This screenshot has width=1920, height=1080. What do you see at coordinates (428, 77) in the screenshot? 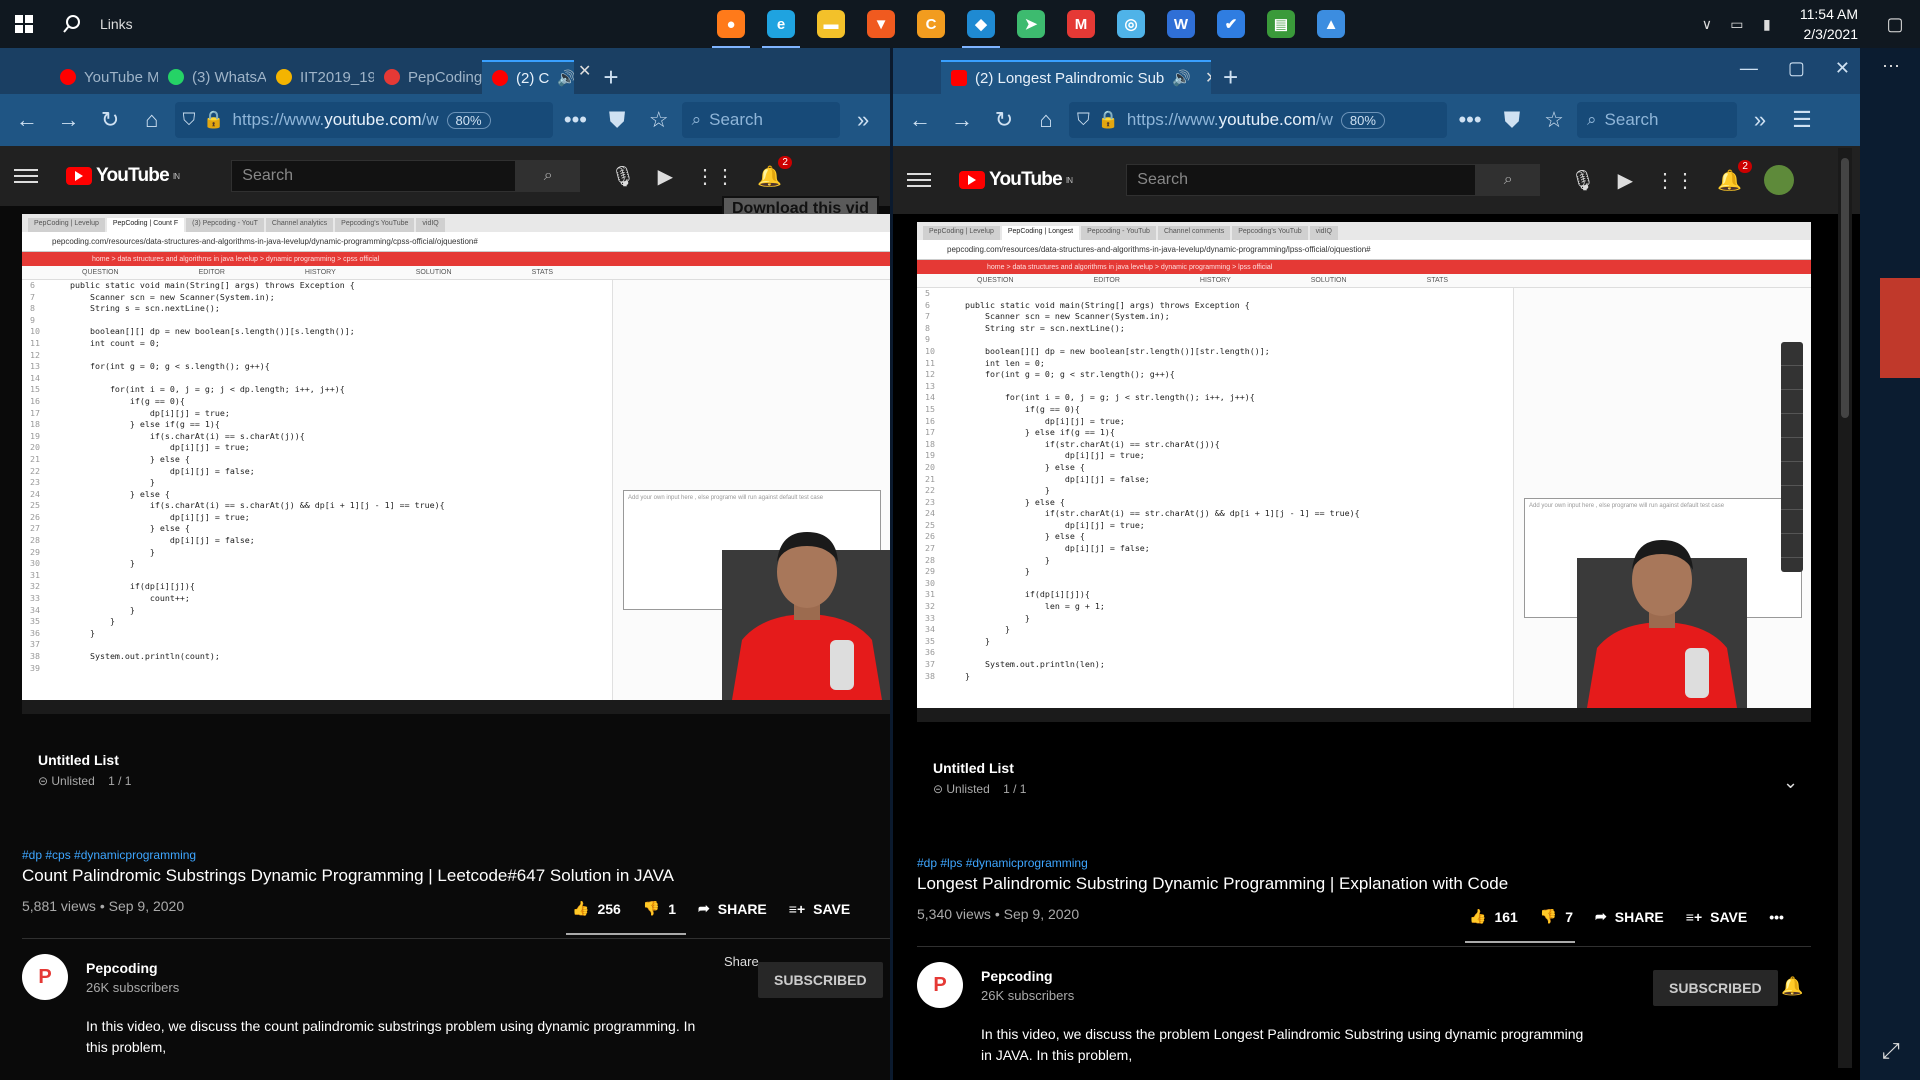
I see `tab-4: PepCoding` at bounding box center [428, 77].